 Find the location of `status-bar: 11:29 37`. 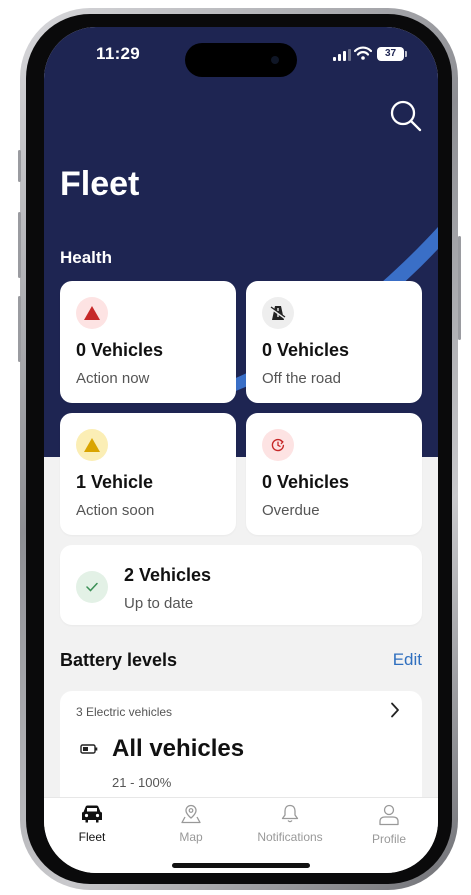

status-bar: 11:29 37 is located at coordinates (241, 55).